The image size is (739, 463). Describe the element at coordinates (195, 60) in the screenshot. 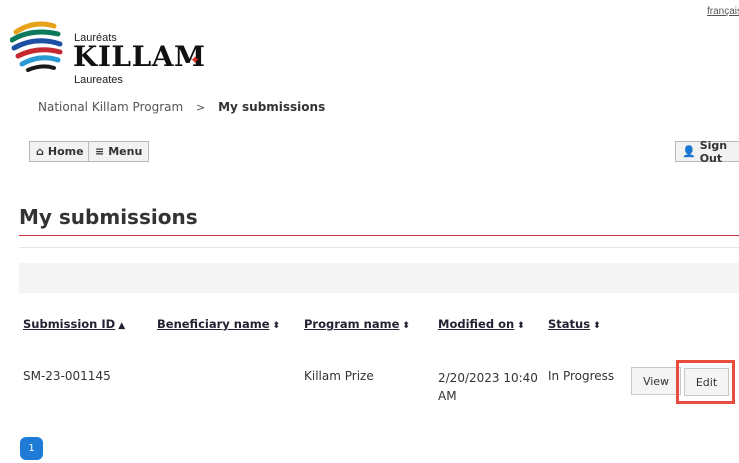

I see `maple-leaf-icon: ✦` at that location.